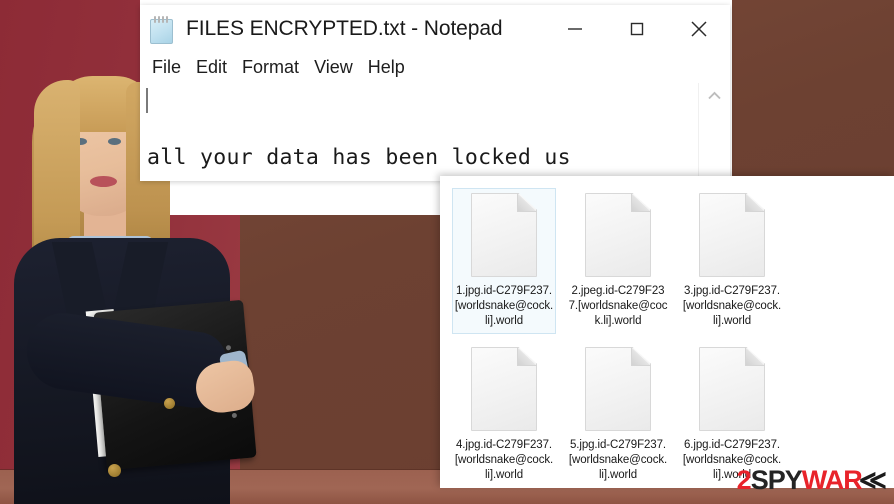 This screenshot has height=504, width=894. Describe the element at coordinates (344, 28) in the screenshot. I see `notepad-title: FILES ENCRYPTED.txt - Notepad` at that location.